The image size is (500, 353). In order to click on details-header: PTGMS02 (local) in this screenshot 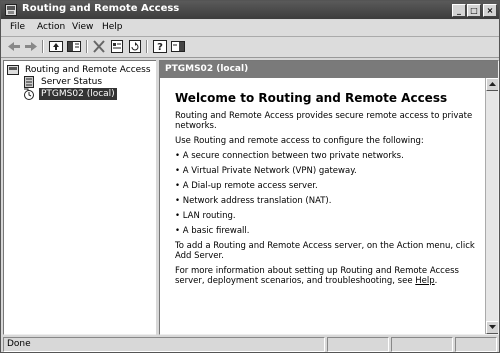, I will do `click(329, 69)`.